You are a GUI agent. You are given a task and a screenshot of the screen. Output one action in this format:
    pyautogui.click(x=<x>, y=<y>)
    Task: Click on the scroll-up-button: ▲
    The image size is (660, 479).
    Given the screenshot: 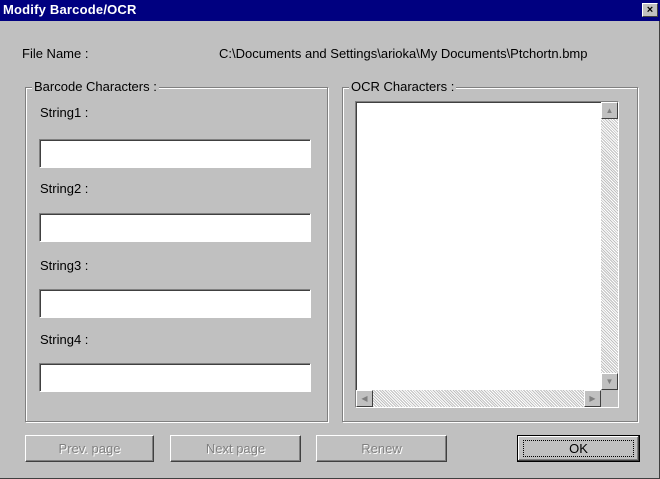 What is the action you would take?
    pyautogui.click(x=609, y=110)
    